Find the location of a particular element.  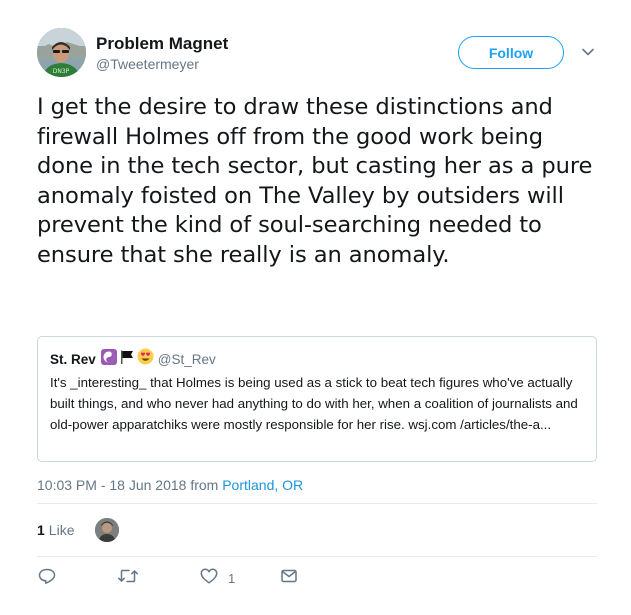

action-bar: 1 is located at coordinates (187, 578).